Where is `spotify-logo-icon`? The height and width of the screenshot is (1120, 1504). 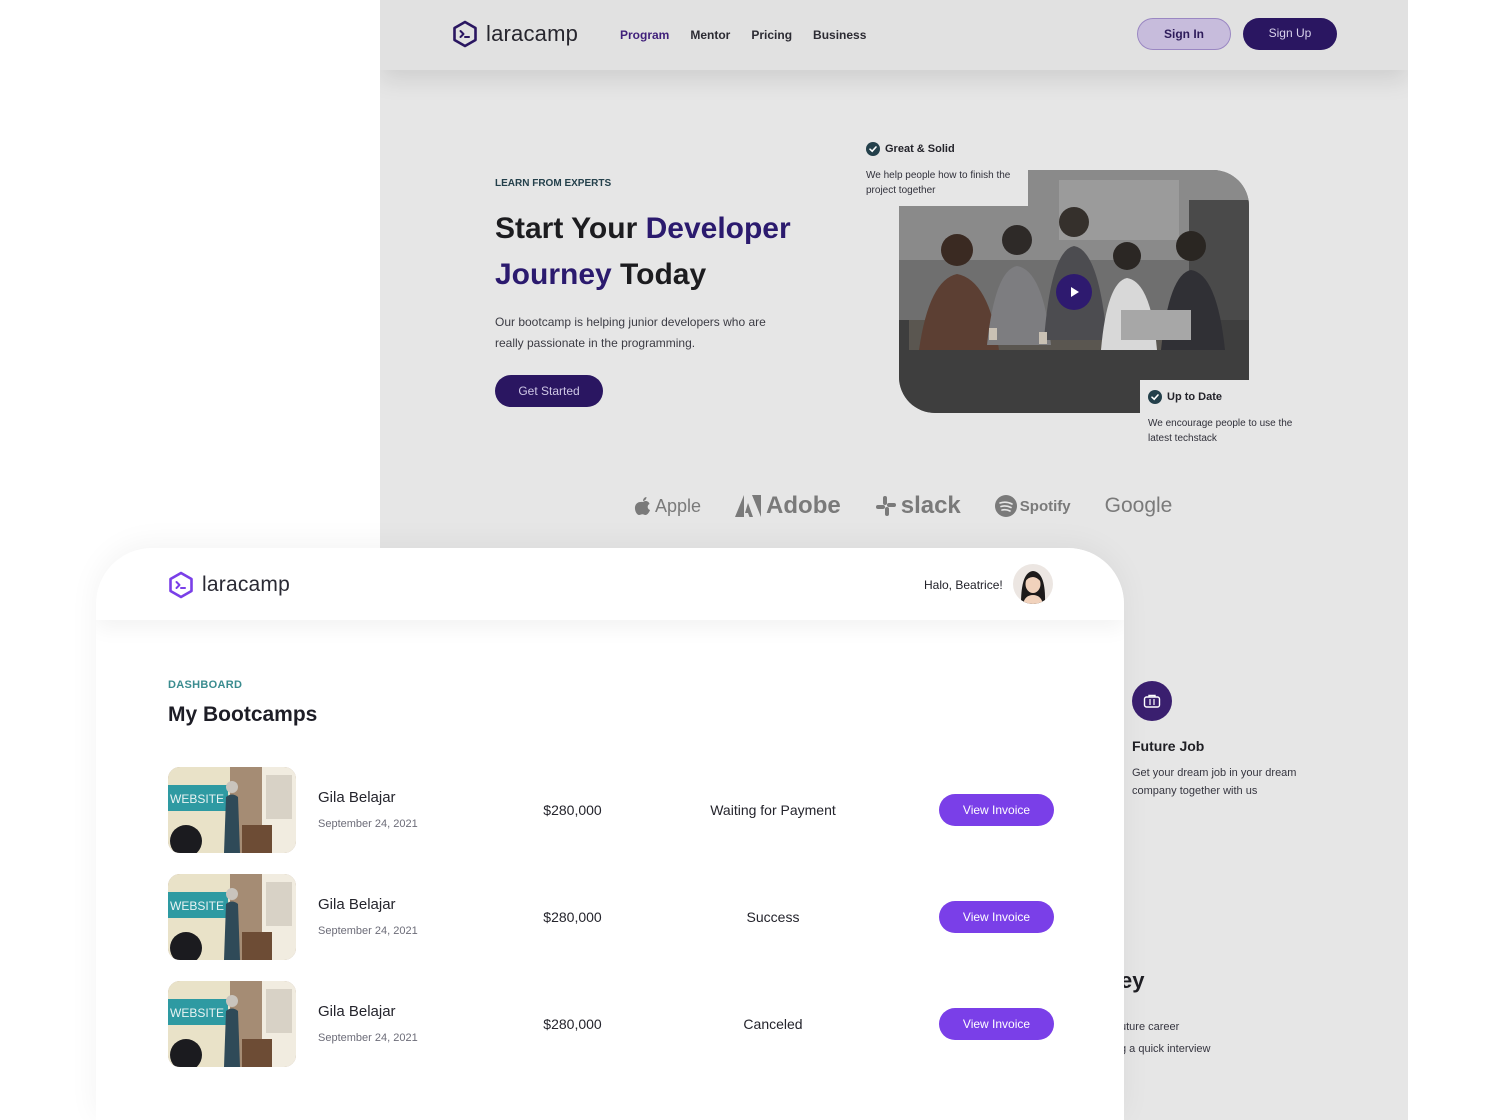
spotify-logo-icon is located at coordinates (1005, 506).